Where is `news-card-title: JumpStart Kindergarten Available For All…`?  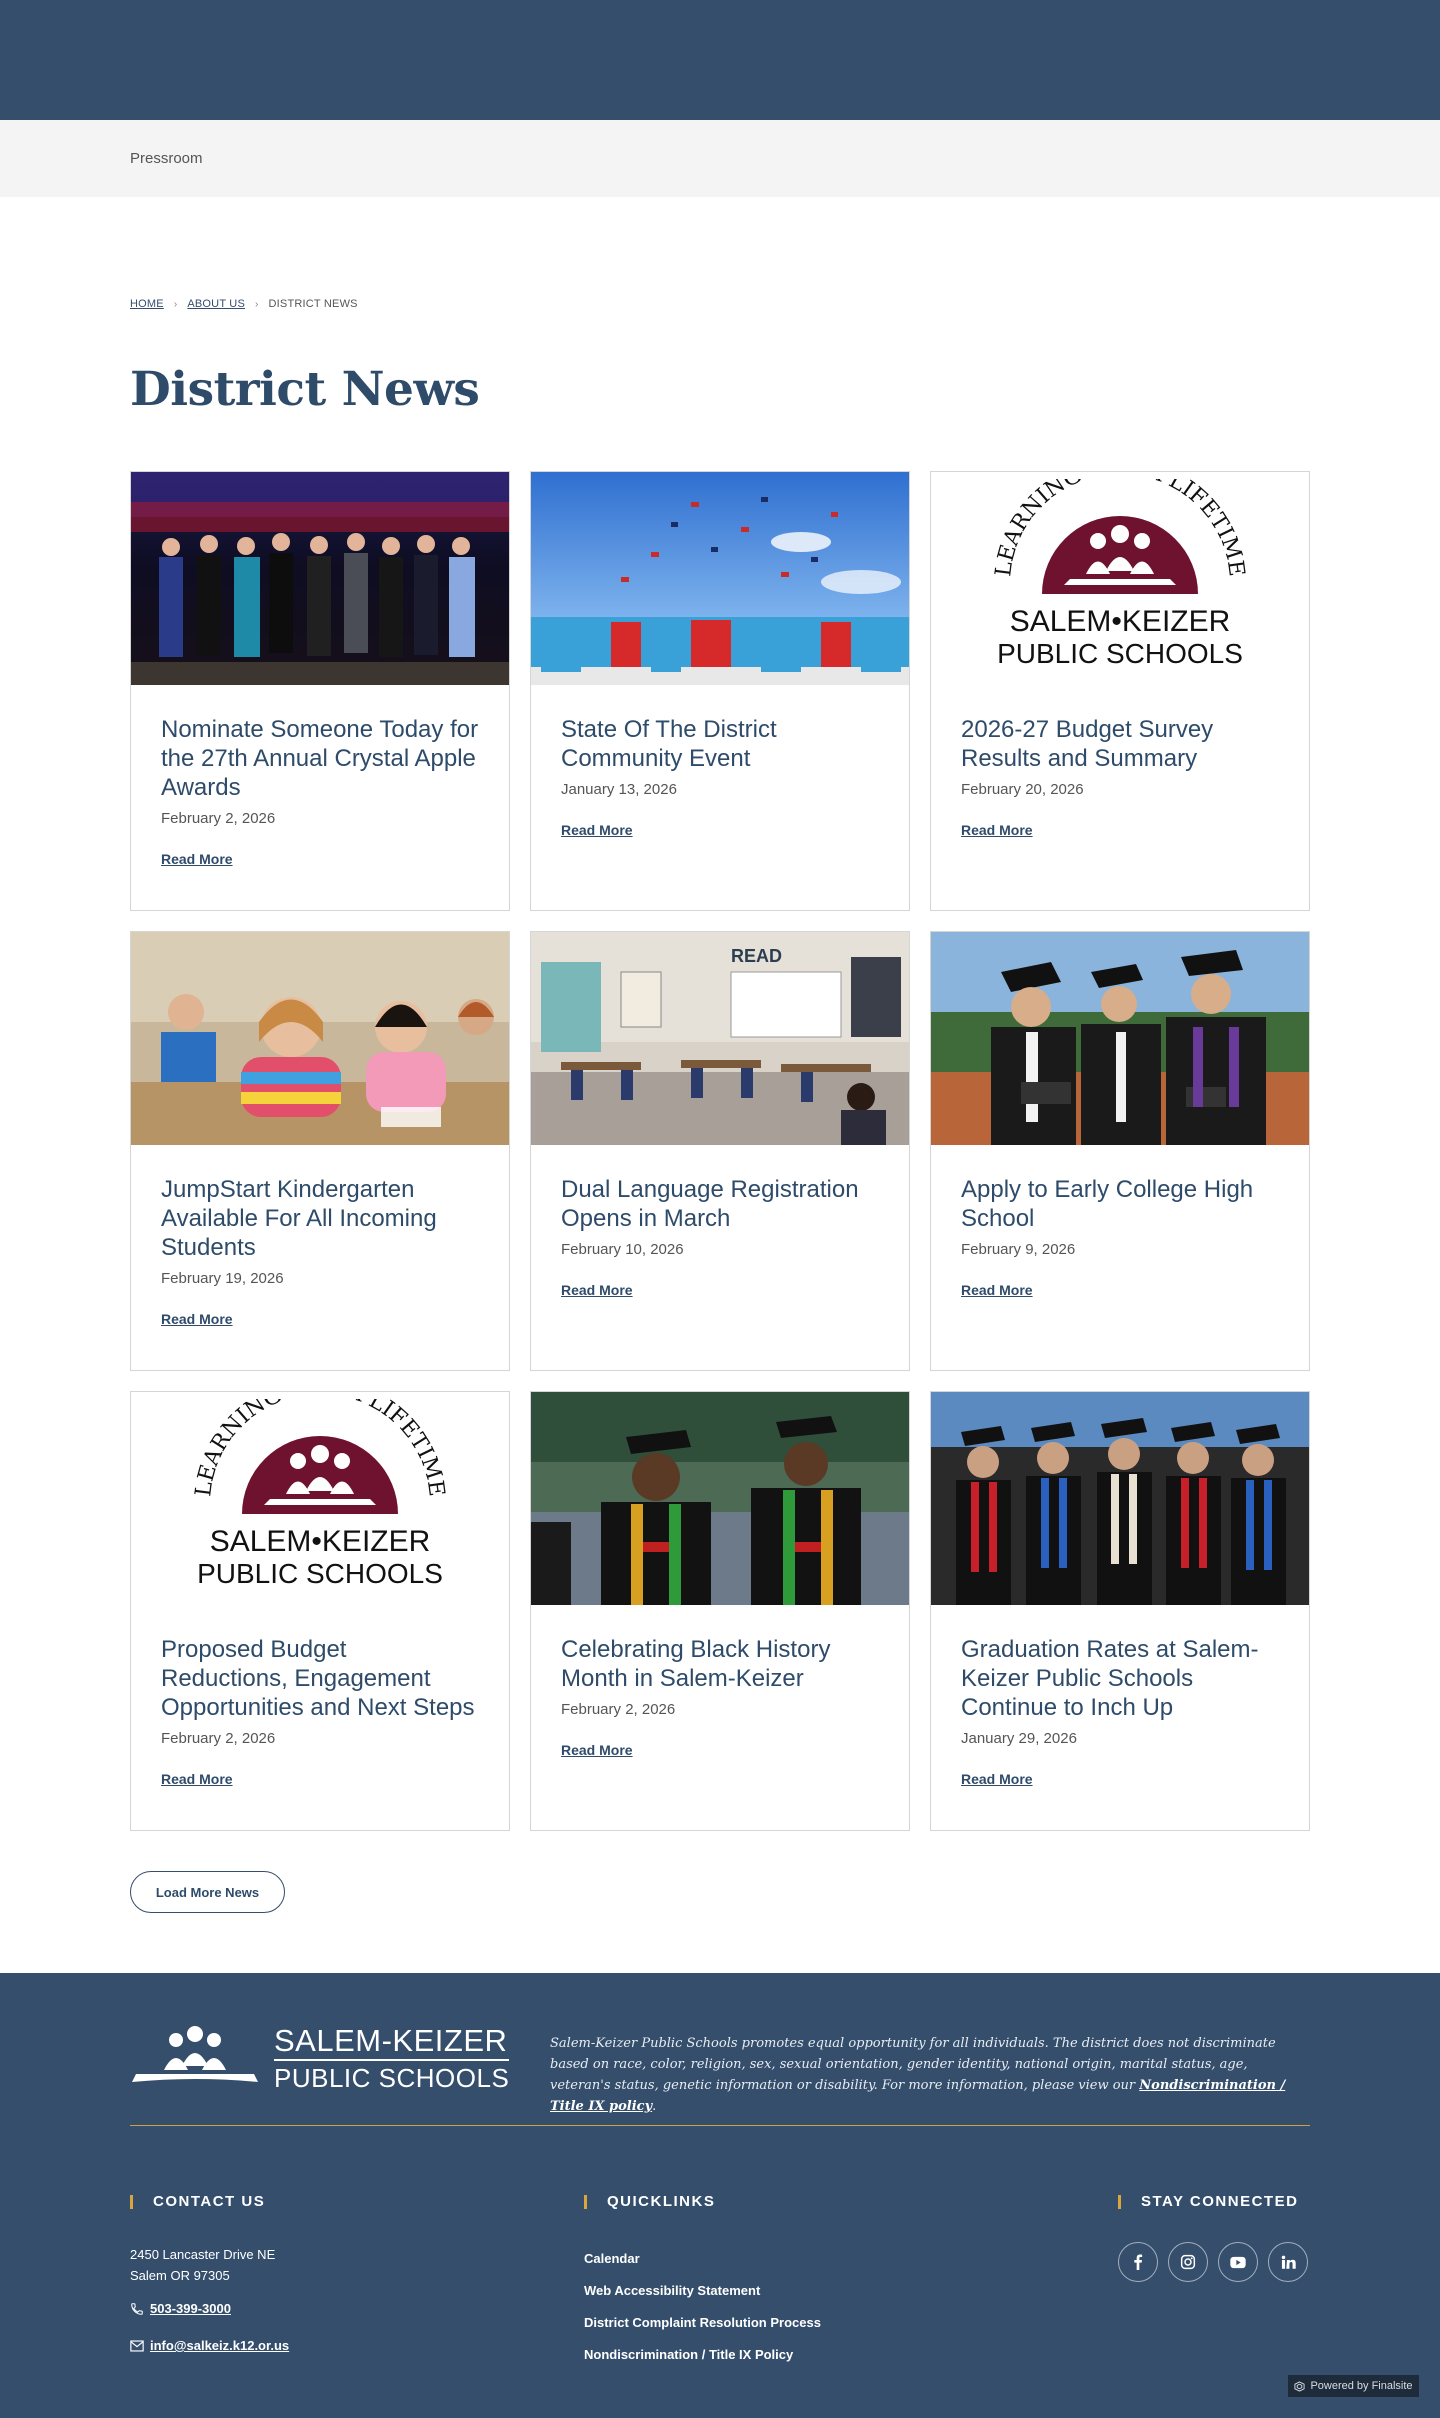 news-card-title: JumpStart Kindergarten Available For All… is located at coordinates (320, 1218).